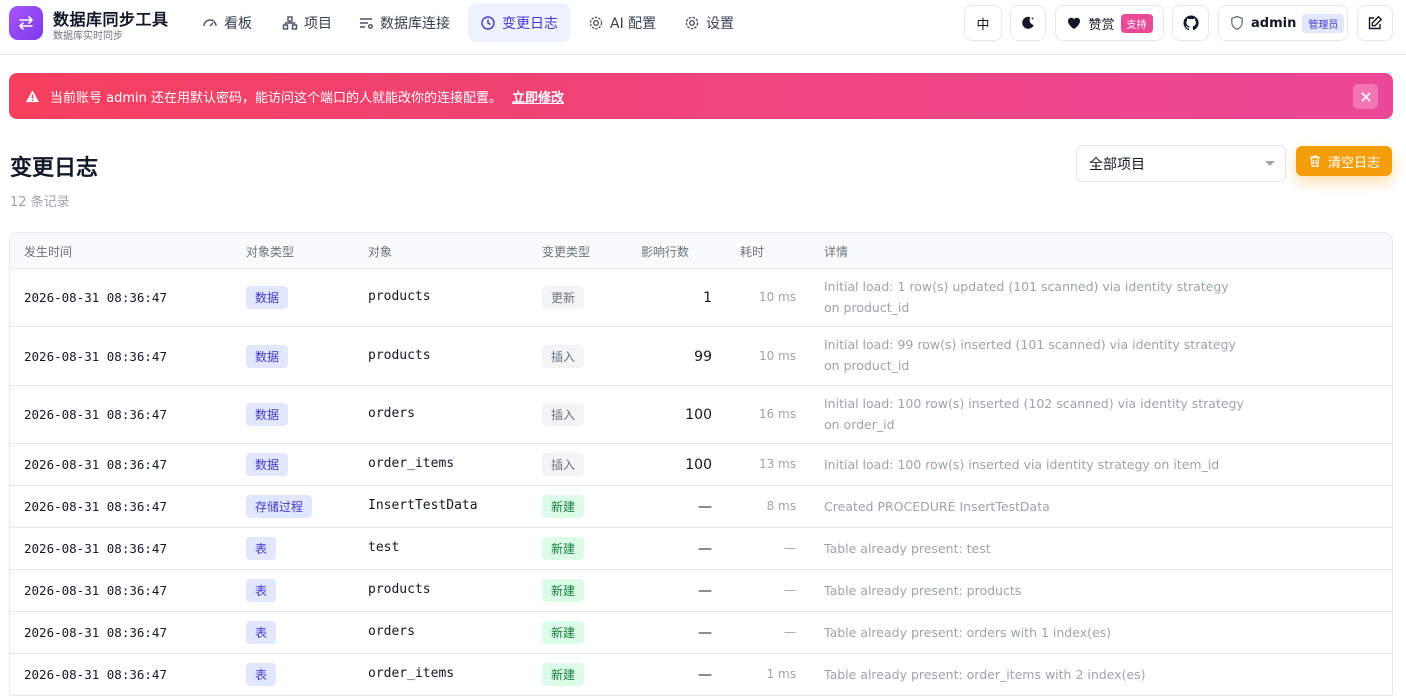  What do you see at coordinates (32, 95) in the screenshot?
I see `warning-icon` at bounding box center [32, 95].